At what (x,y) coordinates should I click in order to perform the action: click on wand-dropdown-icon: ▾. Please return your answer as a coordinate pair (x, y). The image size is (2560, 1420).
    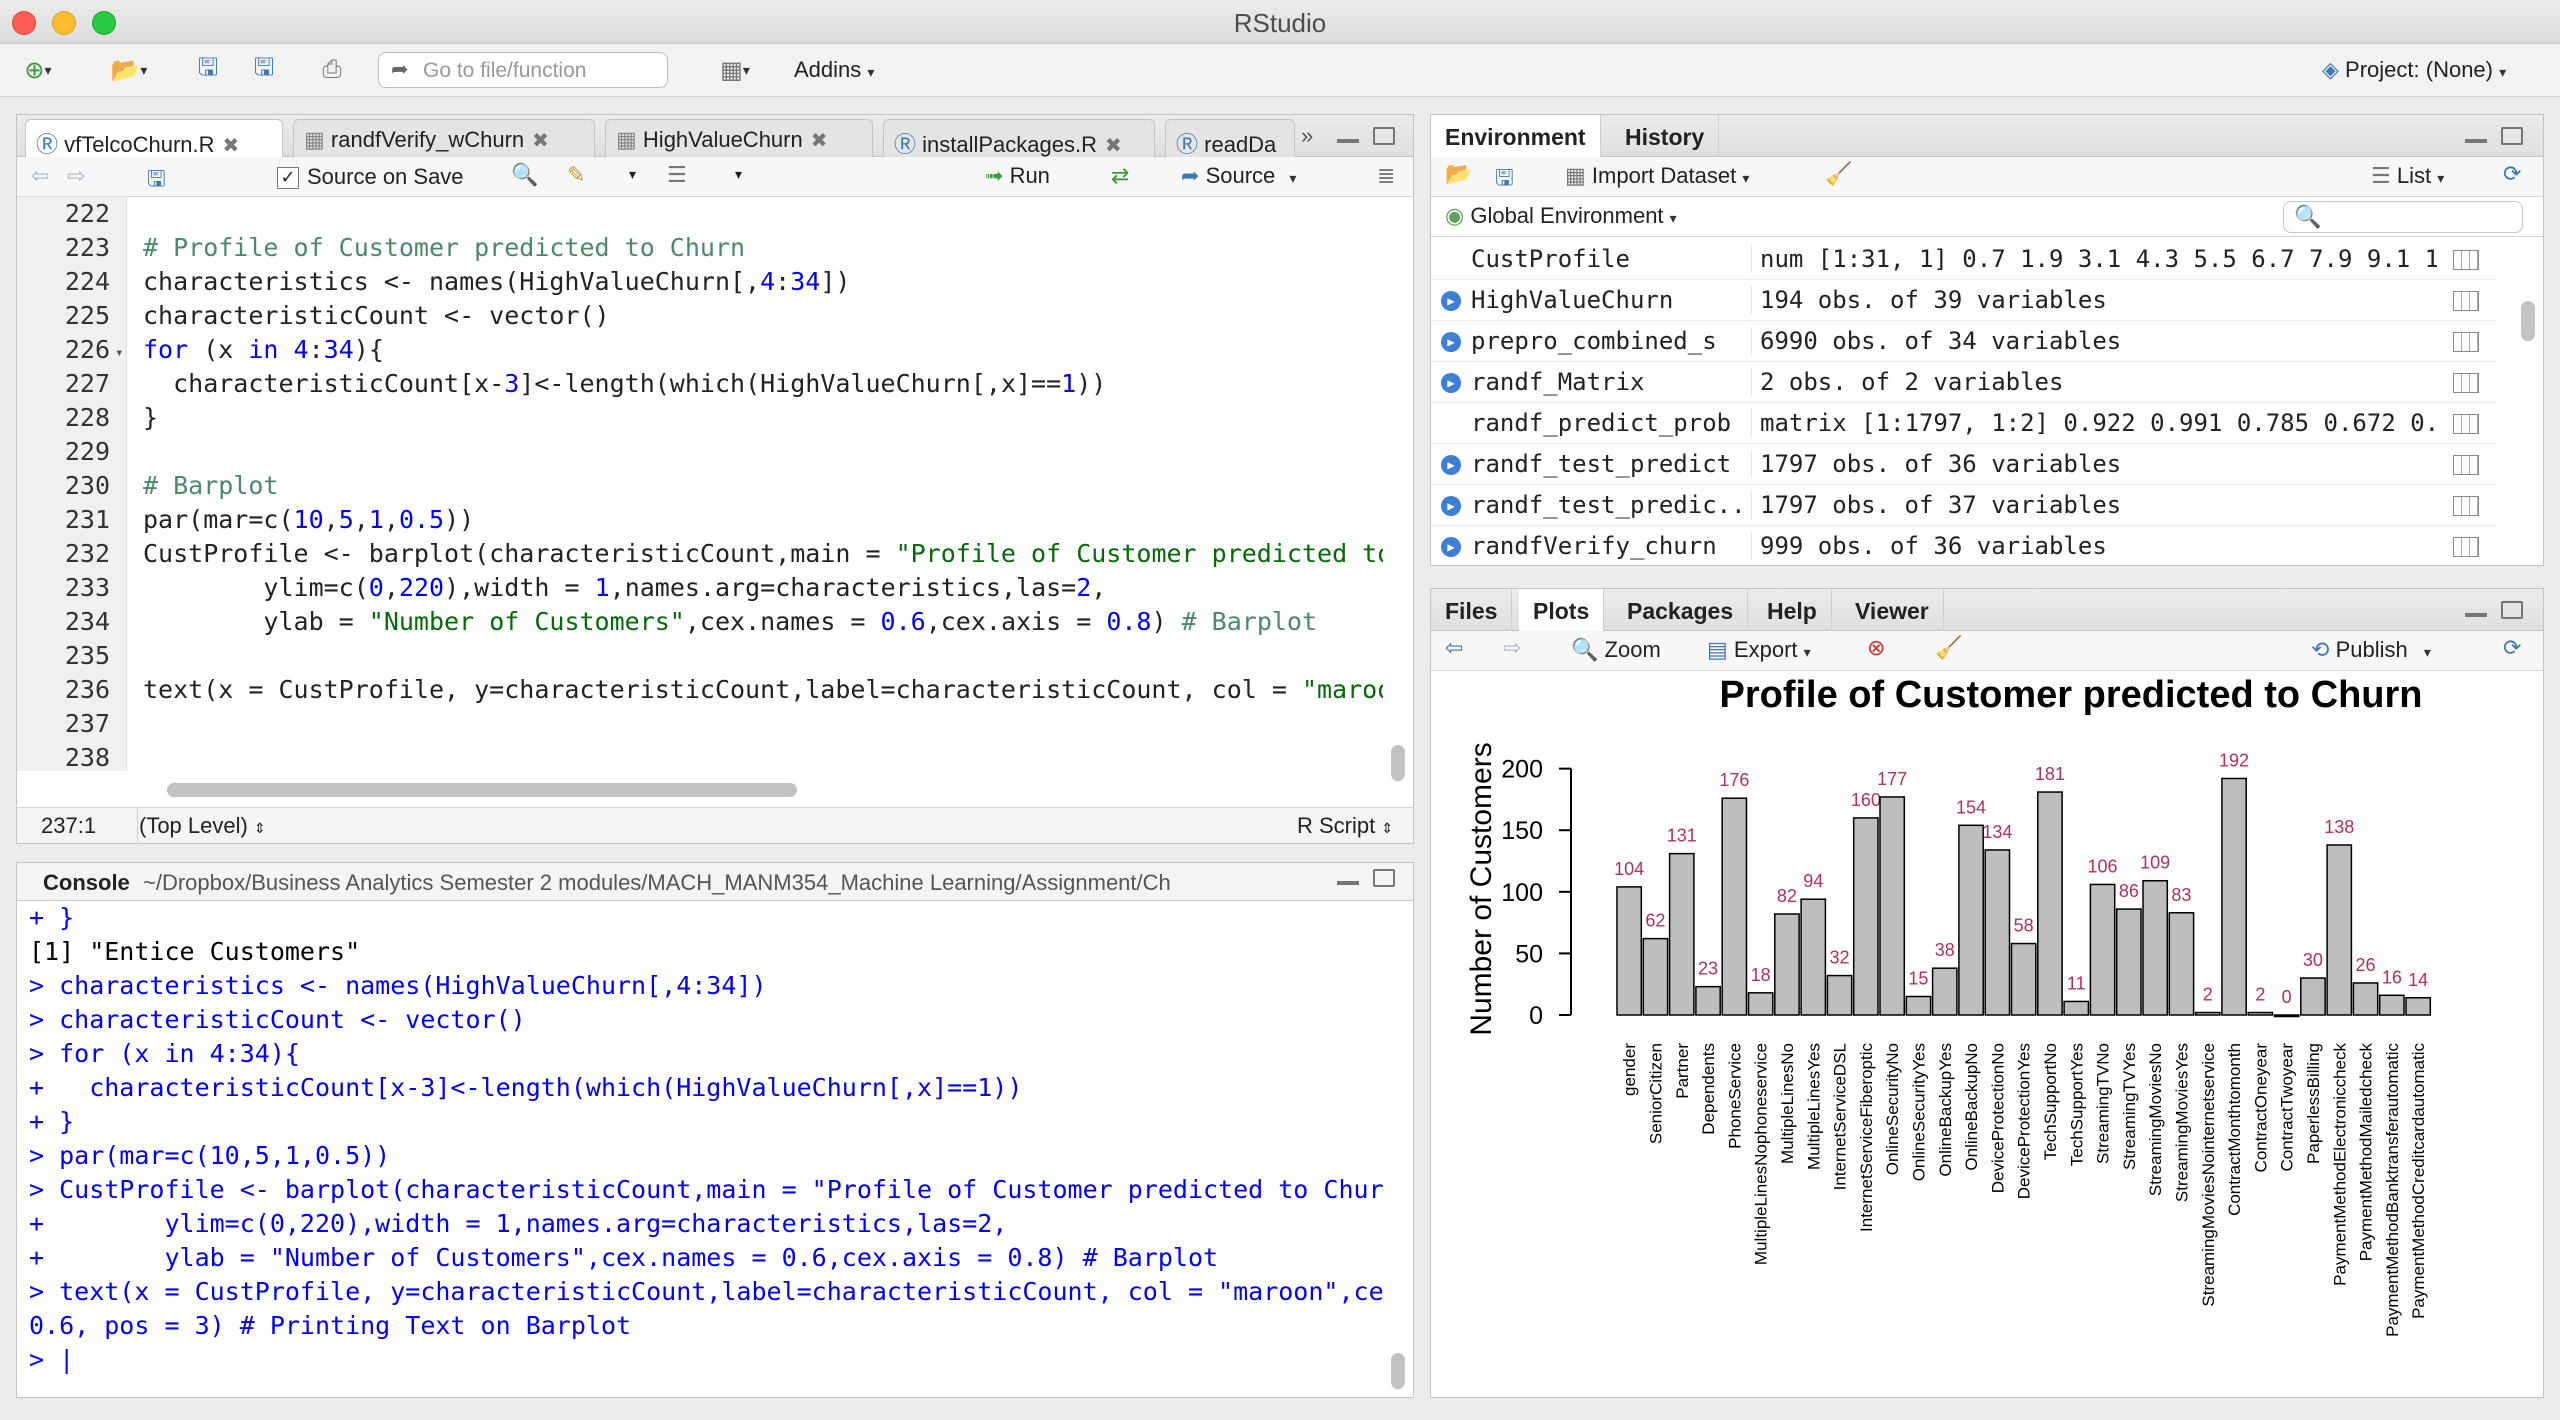
    Looking at the image, I should click on (632, 174).